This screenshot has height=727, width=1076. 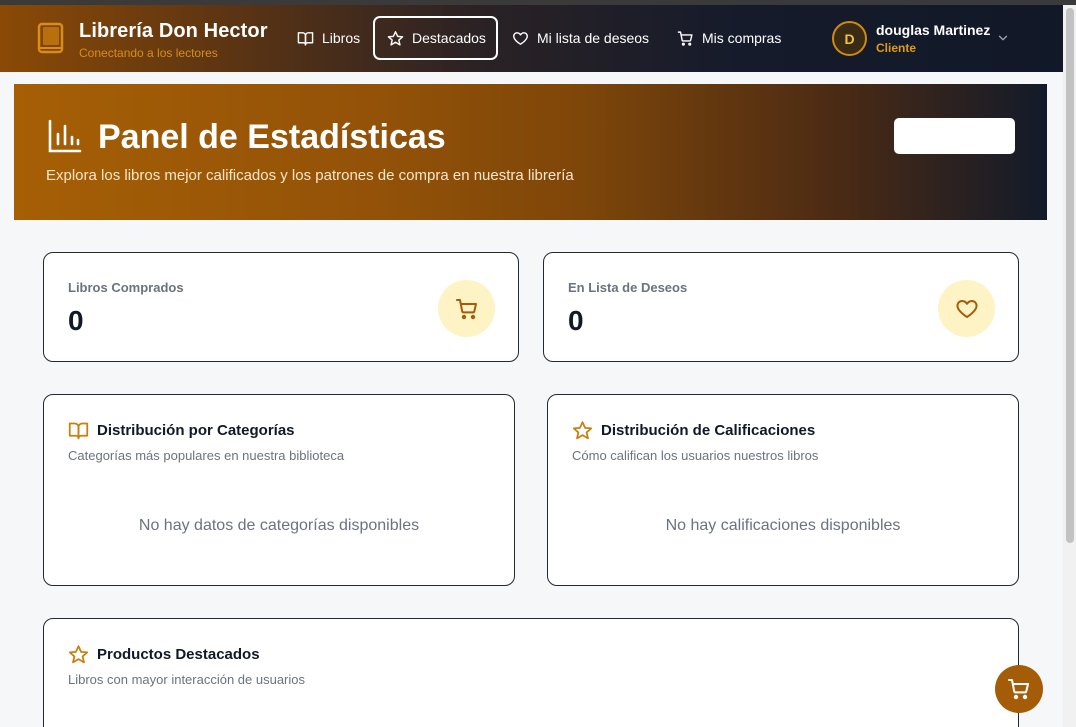 What do you see at coordinates (50, 38) in the screenshot?
I see `book-logo-icon` at bounding box center [50, 38].